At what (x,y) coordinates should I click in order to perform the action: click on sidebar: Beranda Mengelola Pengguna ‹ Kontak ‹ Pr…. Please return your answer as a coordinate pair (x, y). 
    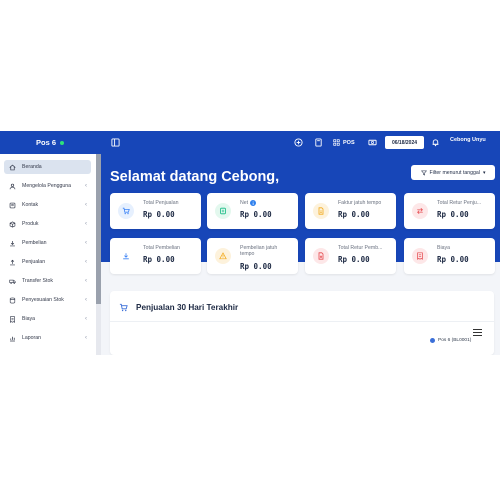
    Looking at the image, I should click on (48, 254).